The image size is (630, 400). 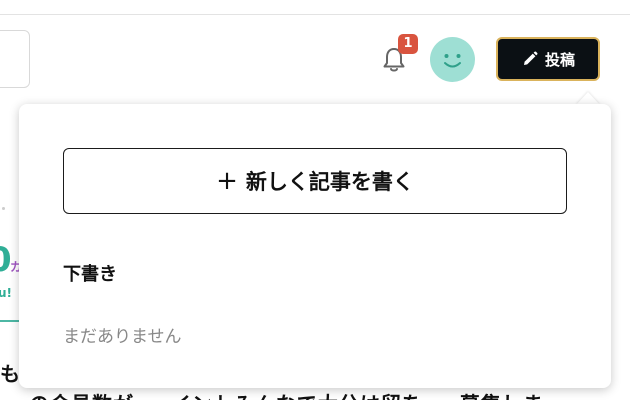 I want to click on pencil-icon, so click(x=530, y=58).